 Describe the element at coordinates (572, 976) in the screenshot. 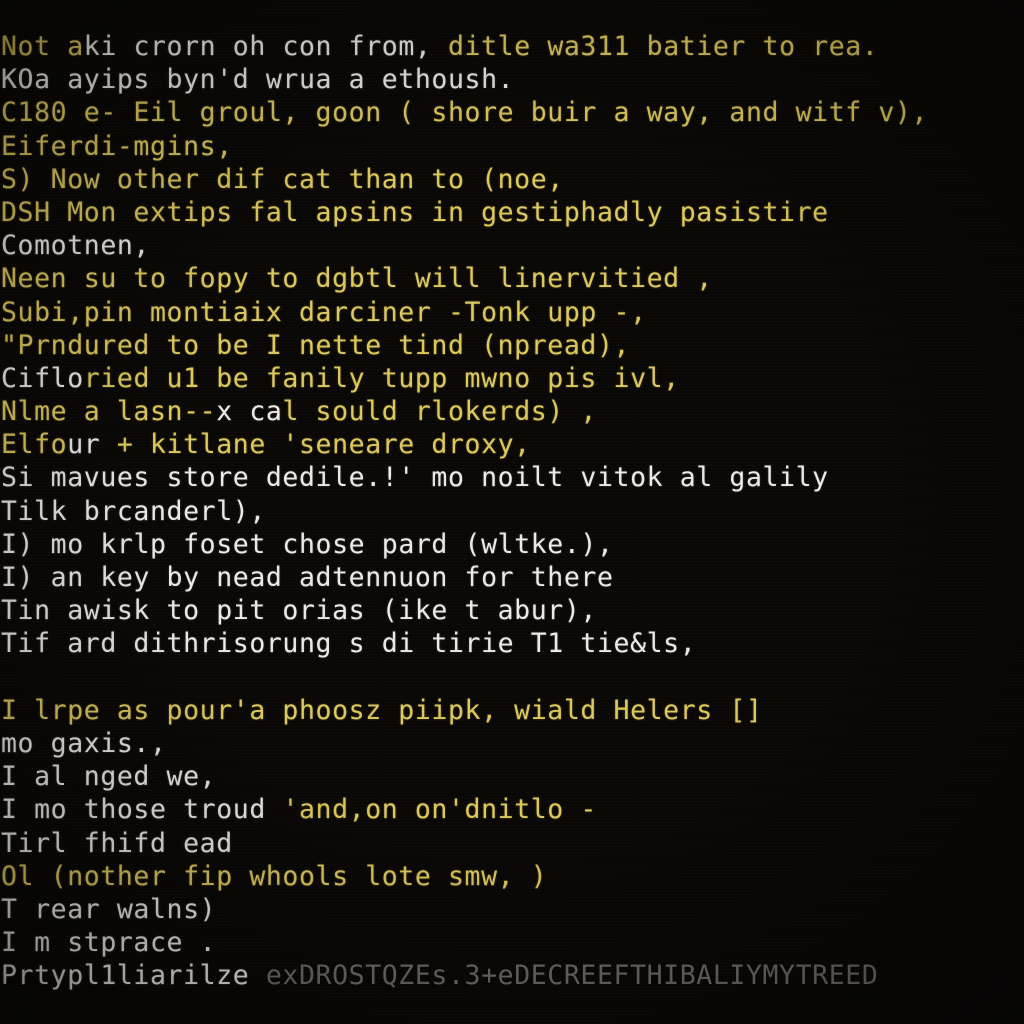

I see `terminal-line-segment: exDROSTQZEs.3+eDECREEFTHIBALIYMYTREED` at that location.